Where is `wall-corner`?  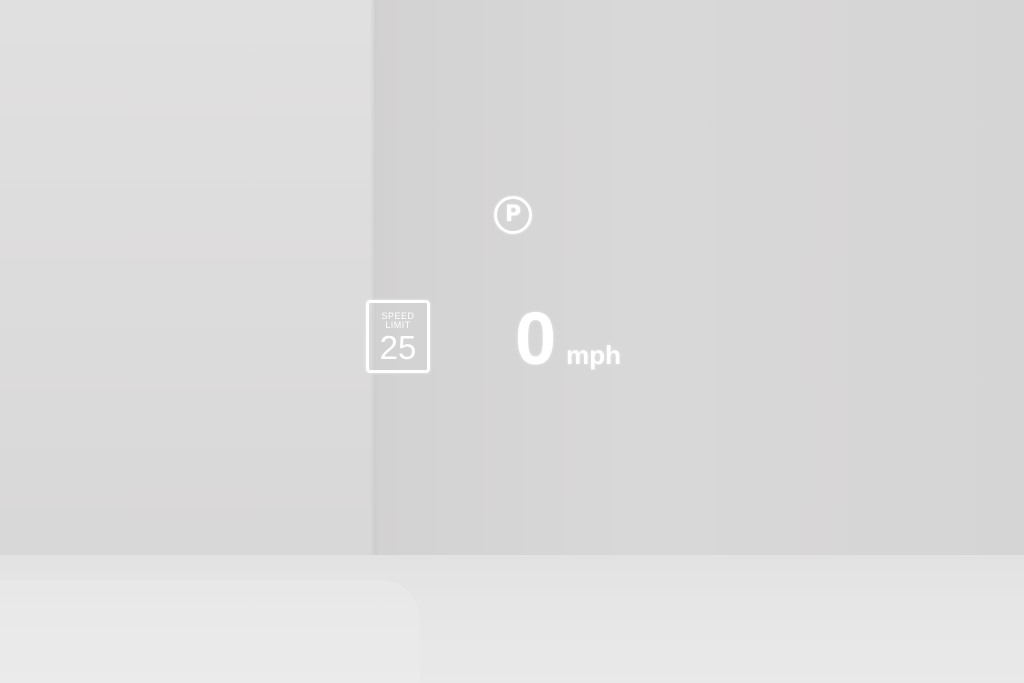 wall-corner is located at coordinates (375, 290).